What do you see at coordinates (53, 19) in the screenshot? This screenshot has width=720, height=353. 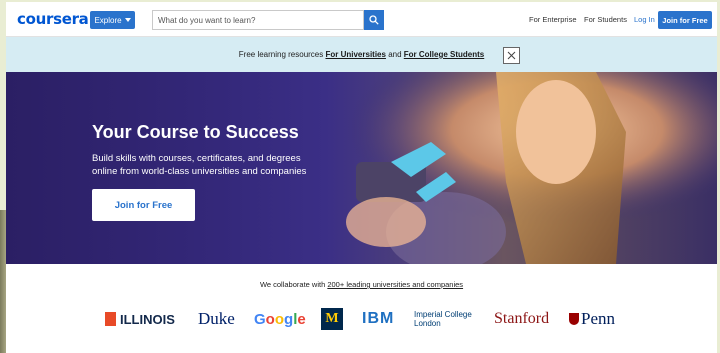 I see `coursera-logo: coursera` at bounding box center [53, 19].